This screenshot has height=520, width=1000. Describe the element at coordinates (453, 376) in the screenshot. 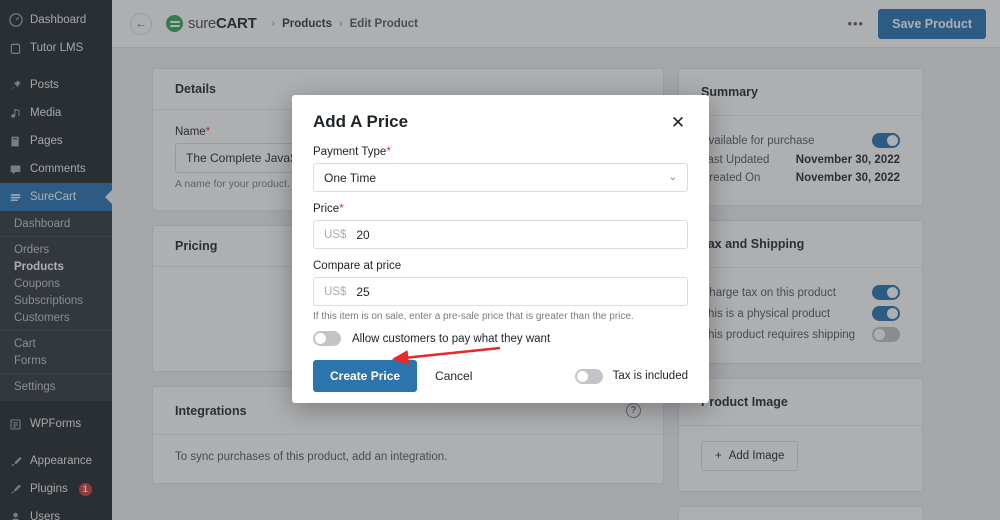

I see `cancel-button: Cancel` at that location.